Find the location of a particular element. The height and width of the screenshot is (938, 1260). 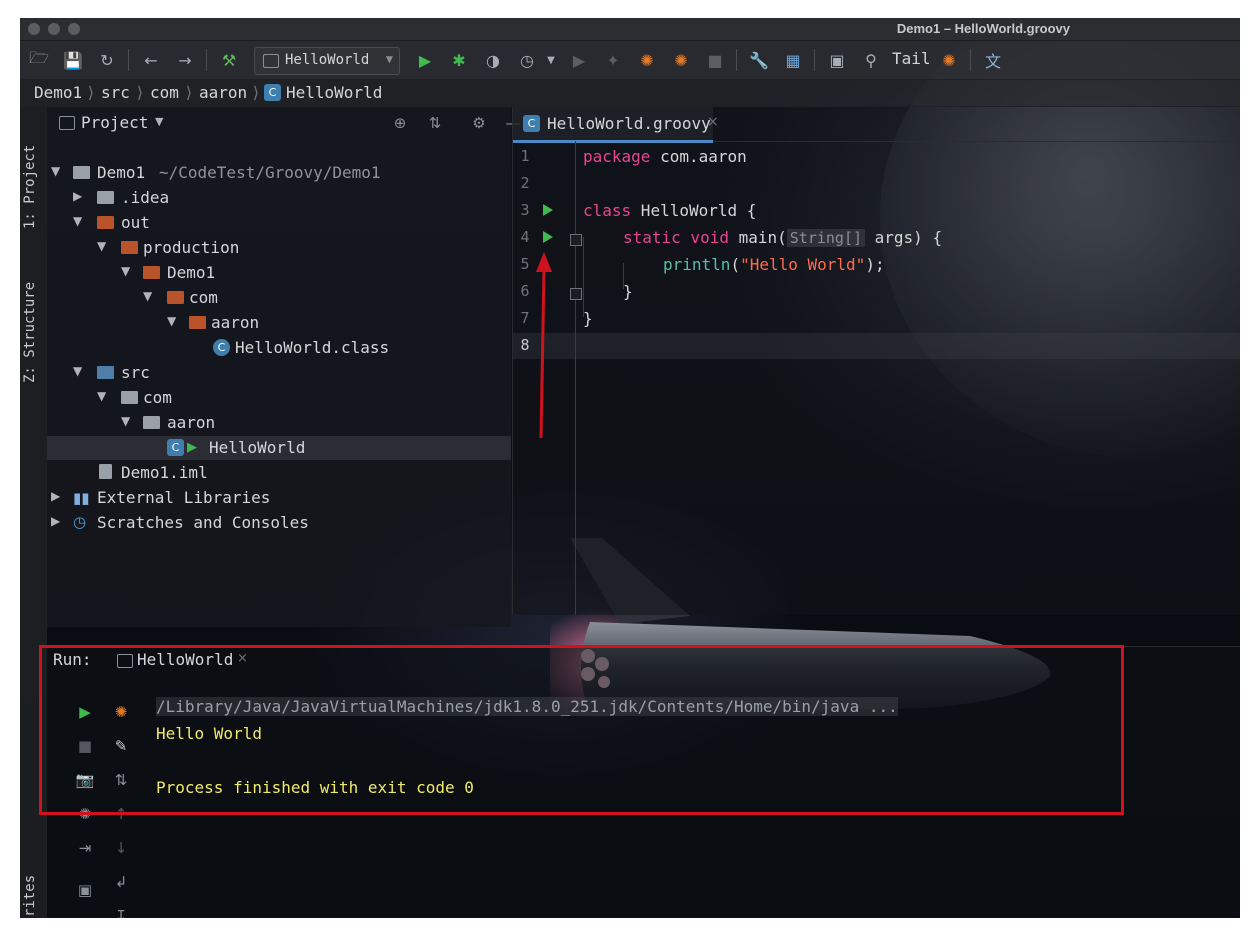

breadcrumb-item-demo1: Demo1 is located at coordinates (58, 92).